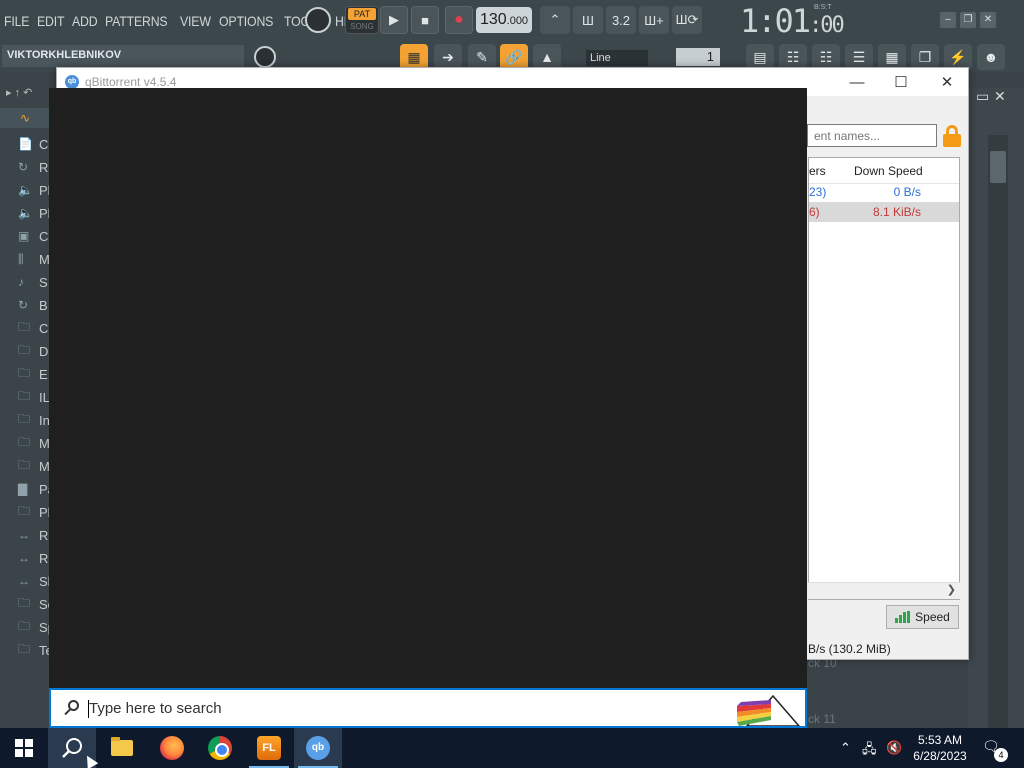  What do you see at coordinates (33, 374) in the screenshot?
I see `browser-item: 🗀 E` at bounding box center [33, 374].